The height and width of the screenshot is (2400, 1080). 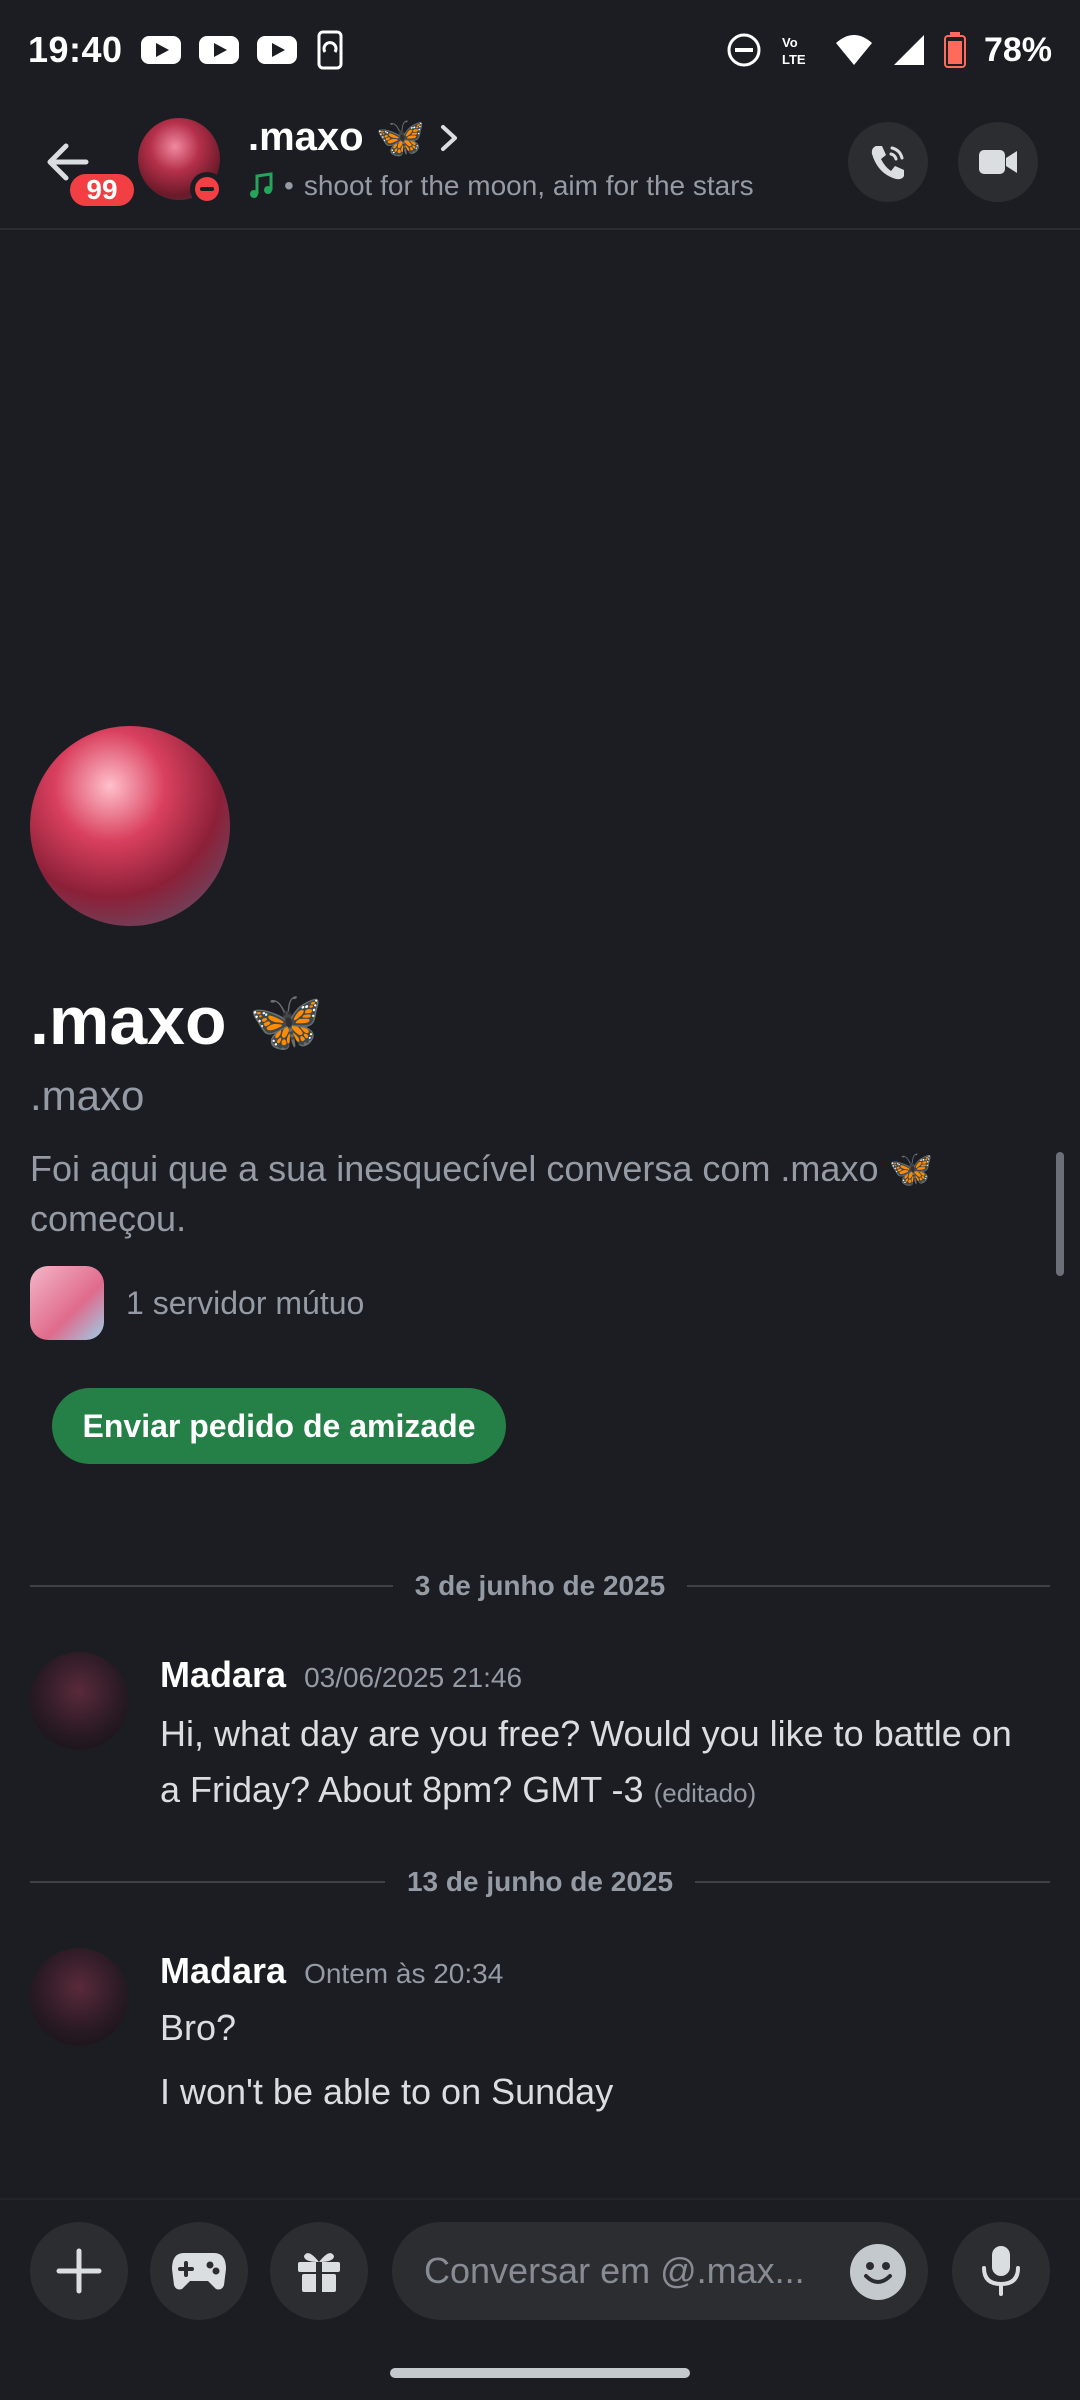 What do you see at coordinates (744, 50) in the screenshot?
I see `dnd-icon` at bounding box center [744, 50].